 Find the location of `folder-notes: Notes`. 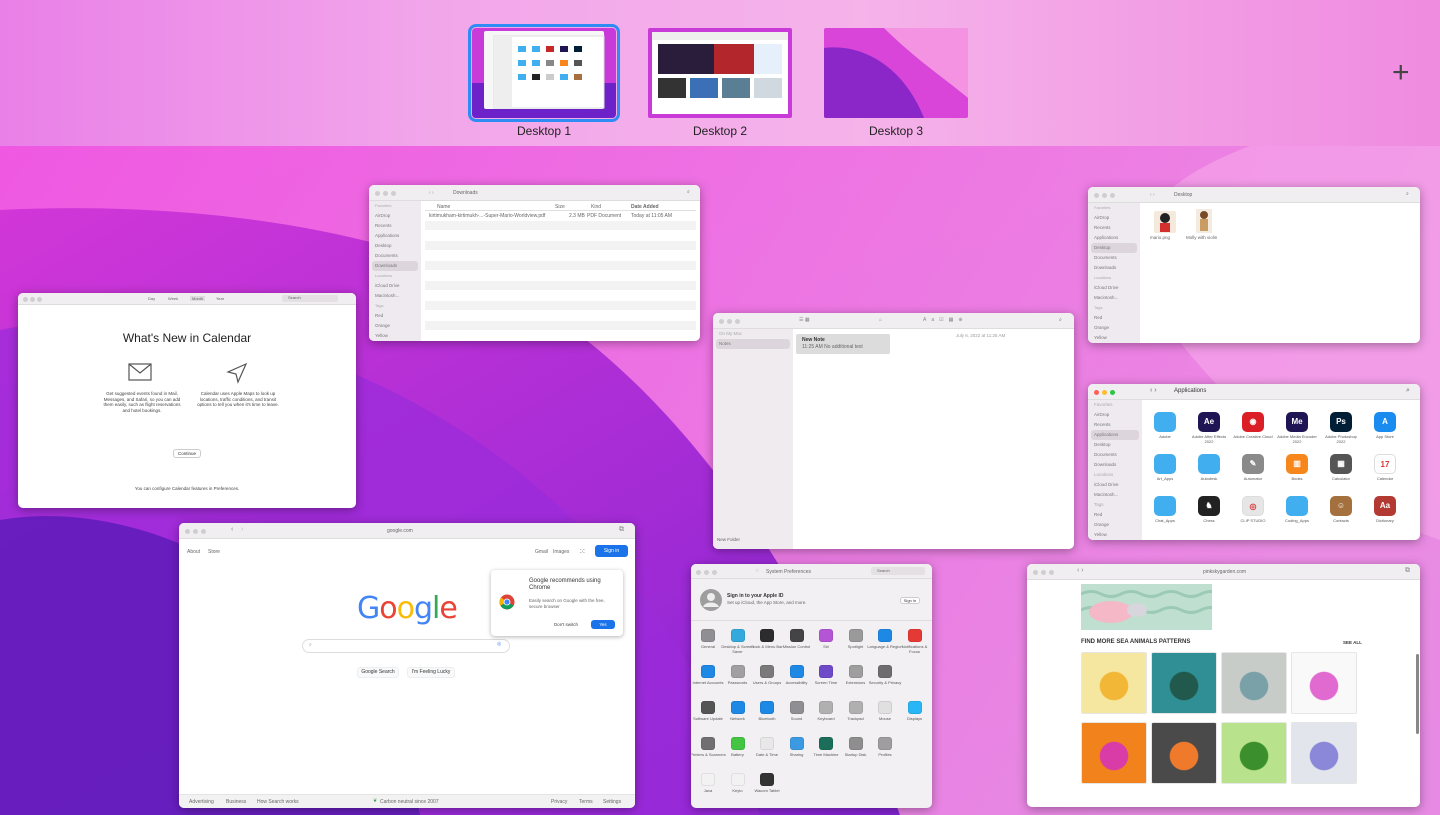

folder-notes: Notes is located at coordinates (753, 344).